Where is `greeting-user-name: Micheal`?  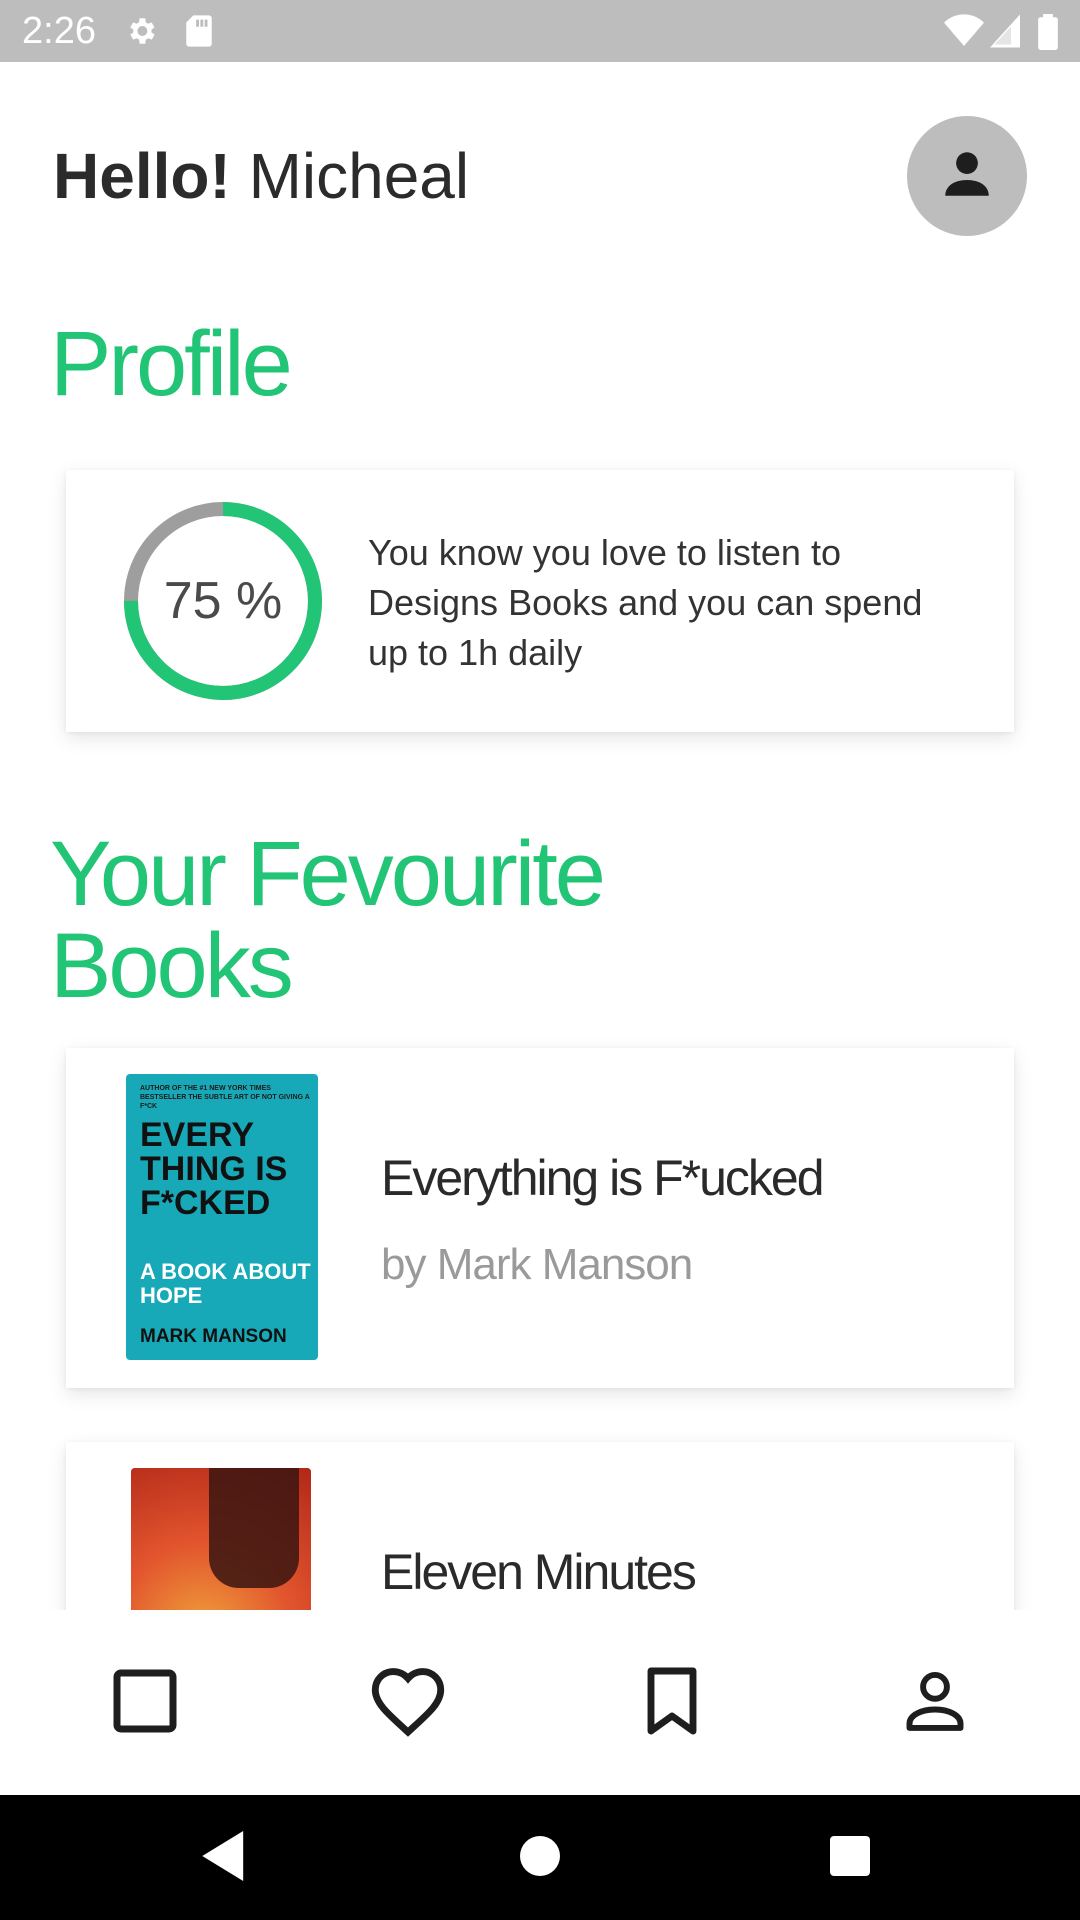 greeting-user-name: Micheal is located at coordinates (359, 176).